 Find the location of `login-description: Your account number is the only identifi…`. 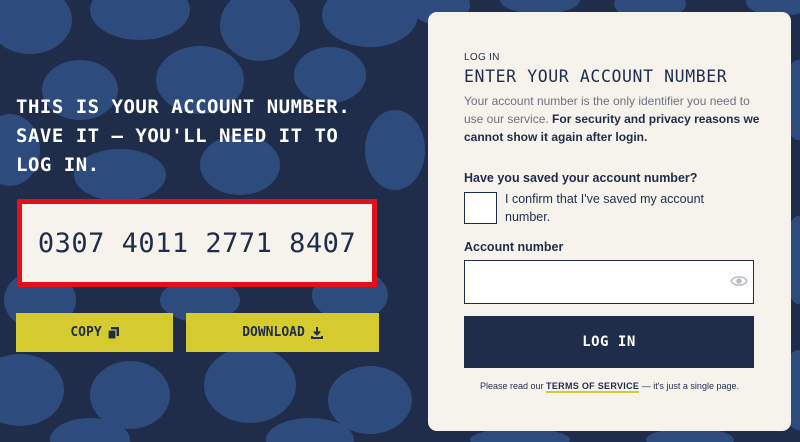

login-description: Your account number is the only identifi… is located at coordinates (614, 119).